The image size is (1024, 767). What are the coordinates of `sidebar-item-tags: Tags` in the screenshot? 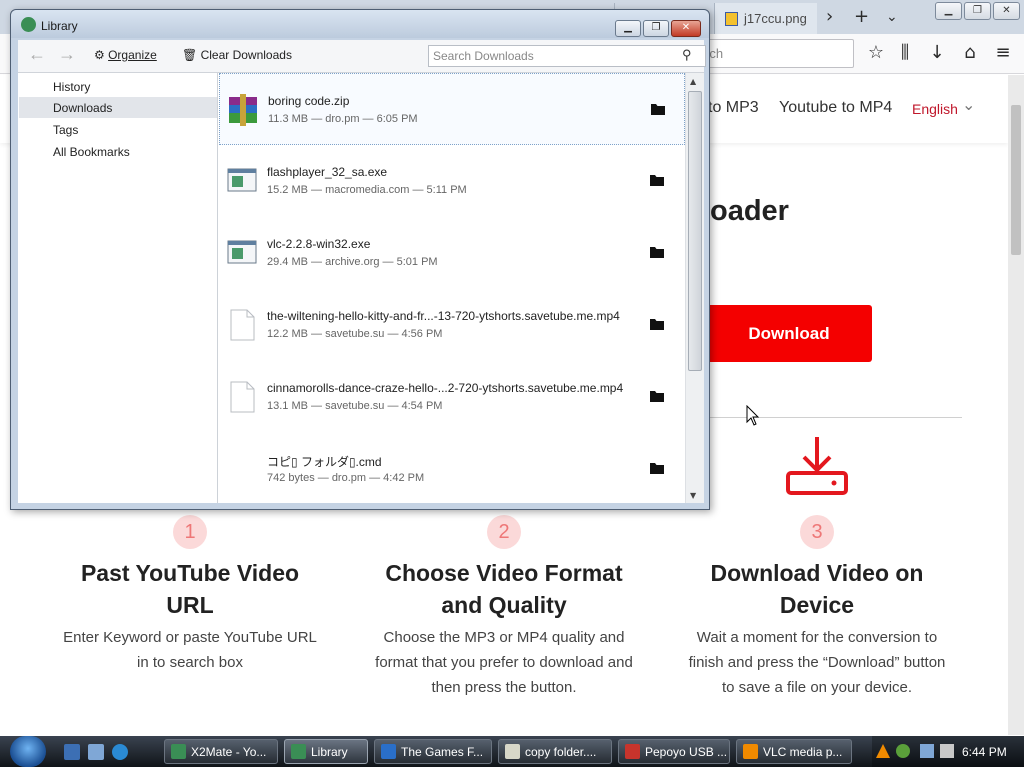 It's located at (118, 129).